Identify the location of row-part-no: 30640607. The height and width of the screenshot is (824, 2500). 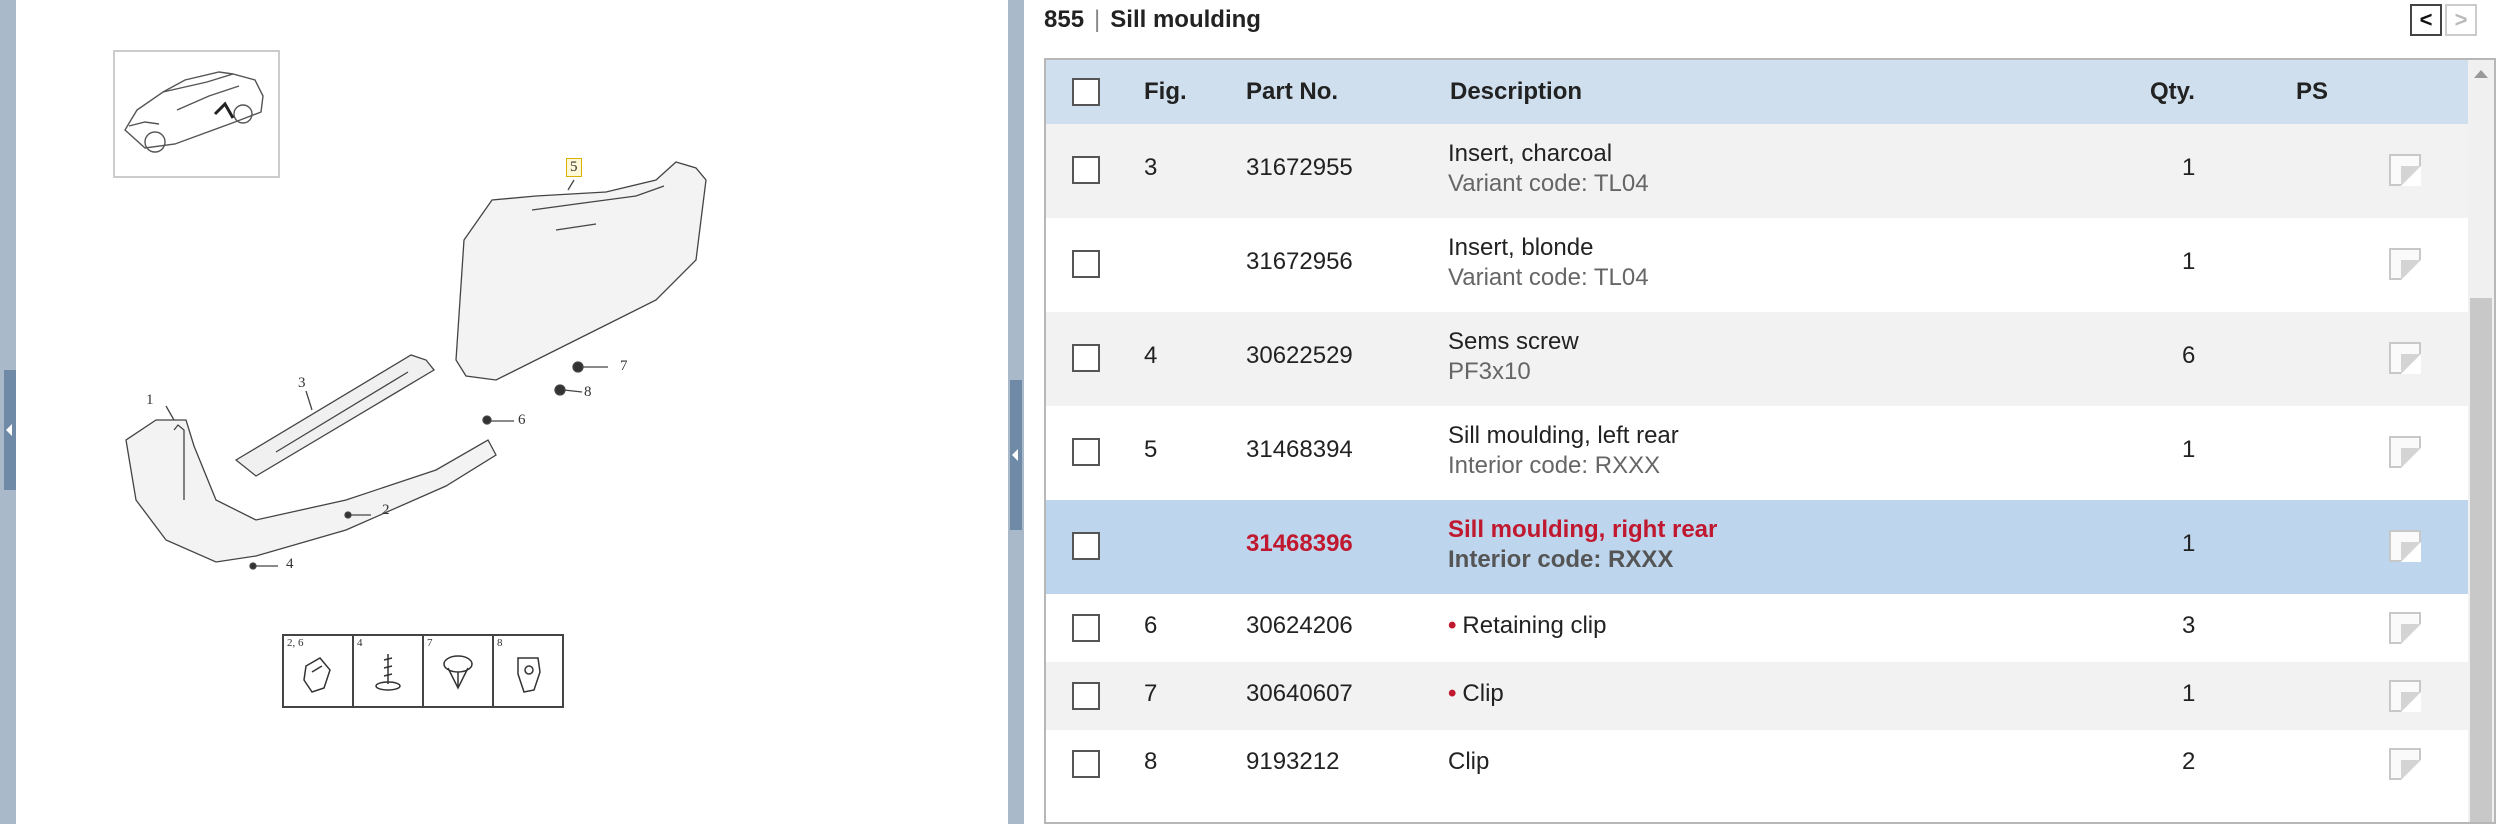
(1299, 694).